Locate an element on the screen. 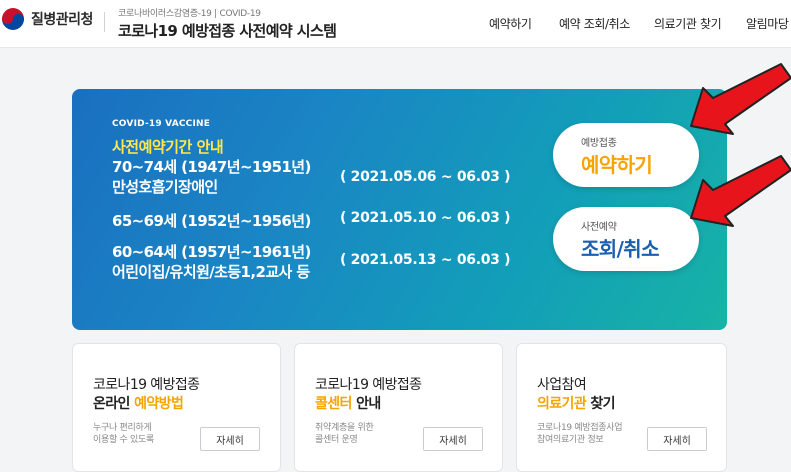  card-subtitle-part: 안내 is located at coordinates (366, 404).